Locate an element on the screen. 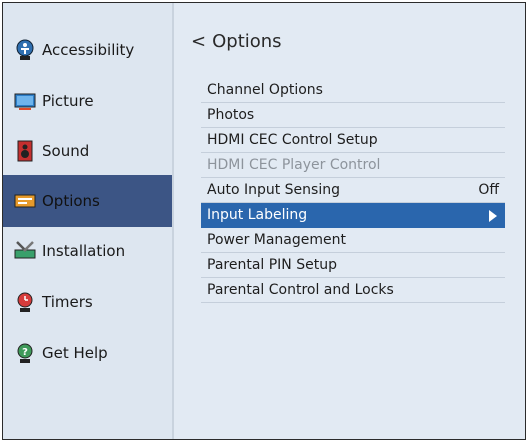 Image resolution: width=529 pixels, height=443 pixels. sidebar-item-label: Picture is located at coordinates (68, 101).